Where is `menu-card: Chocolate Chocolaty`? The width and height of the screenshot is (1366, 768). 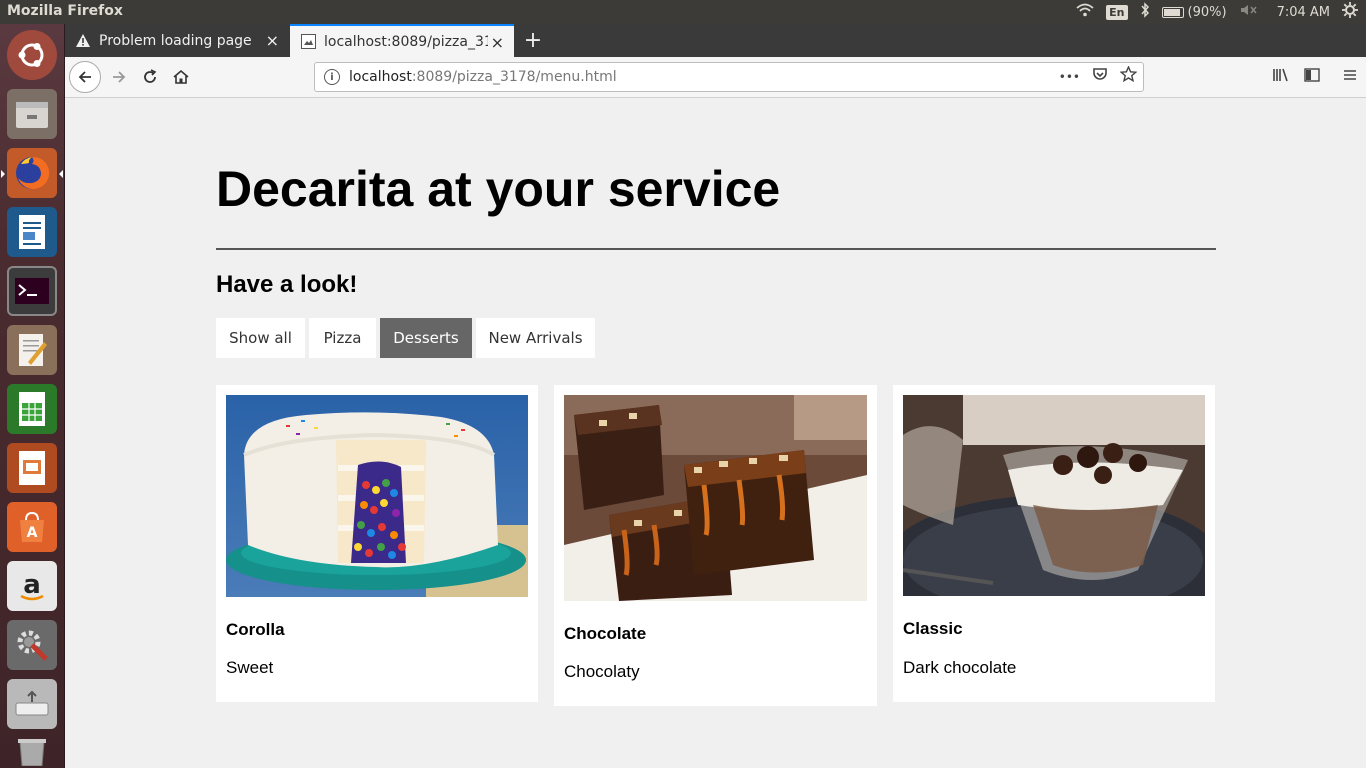
menu-card: Chocolate Chocolaty is located at coordinates (715, 545).